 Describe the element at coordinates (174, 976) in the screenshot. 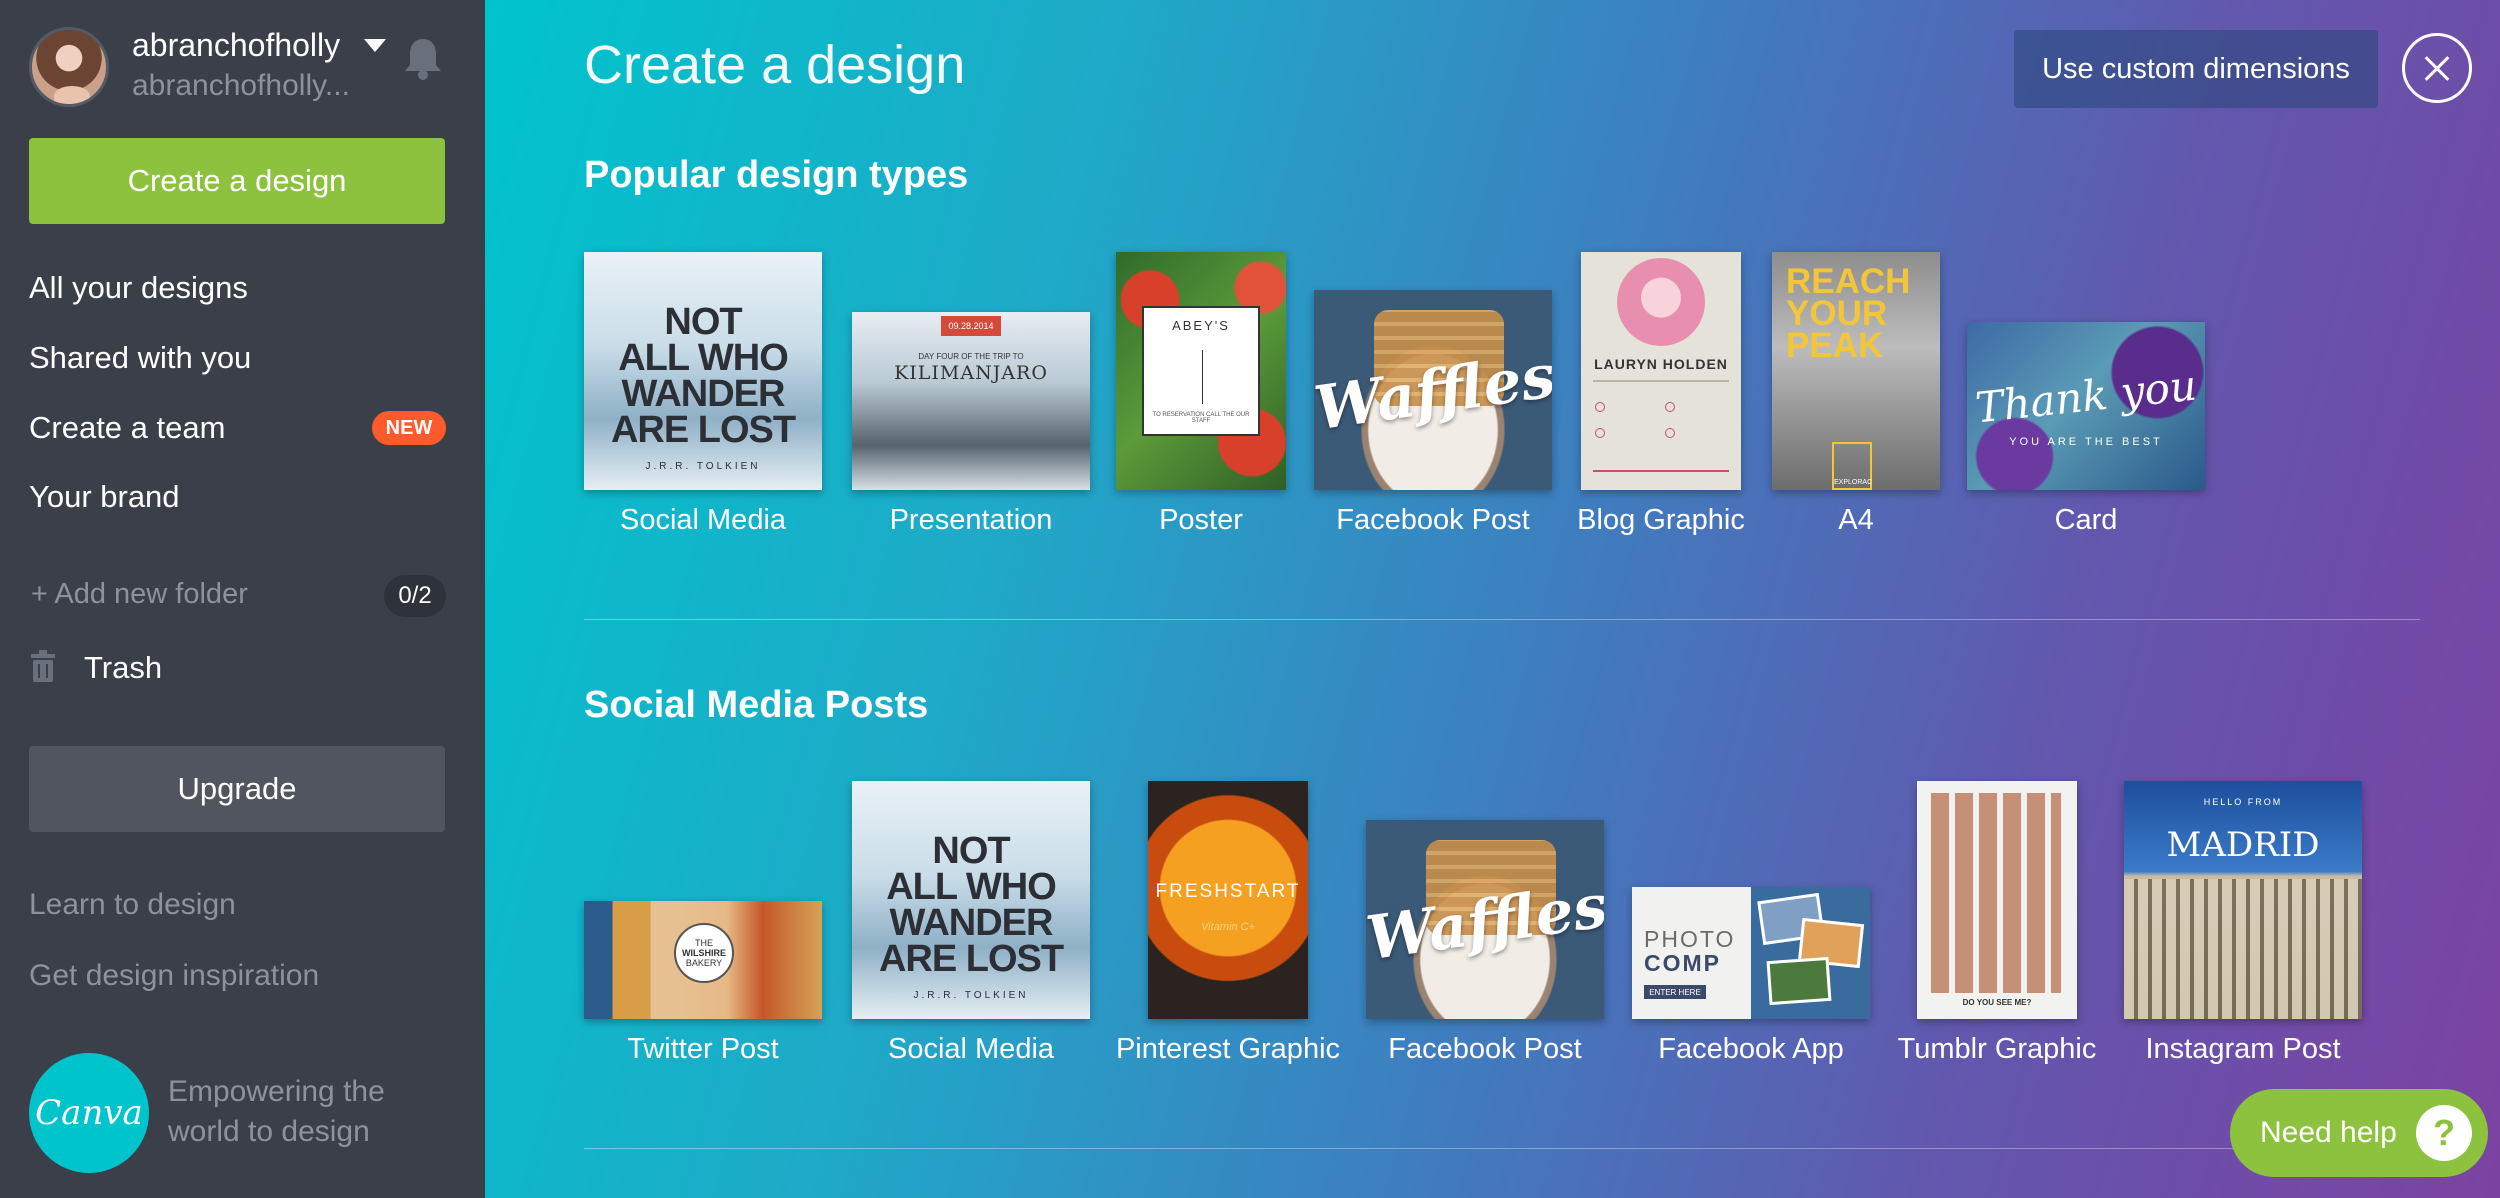

I see `design-inspiration-link: Get design inspiration` at that location.